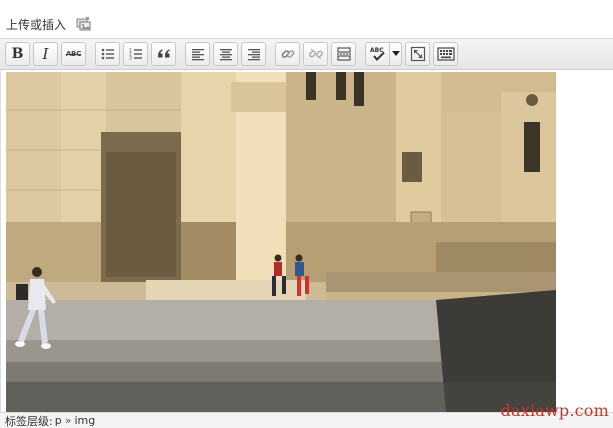 The width and height of the screenshot is (613, 428). I want to click on add-media-icon, so click(84, 24).